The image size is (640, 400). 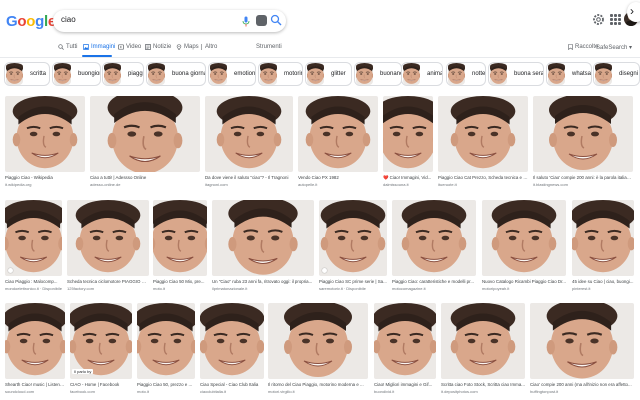 What do you see at coordinates (169, 21) in the screenshot?
I see `search-input: ciao` at bounding box center [169, 21].